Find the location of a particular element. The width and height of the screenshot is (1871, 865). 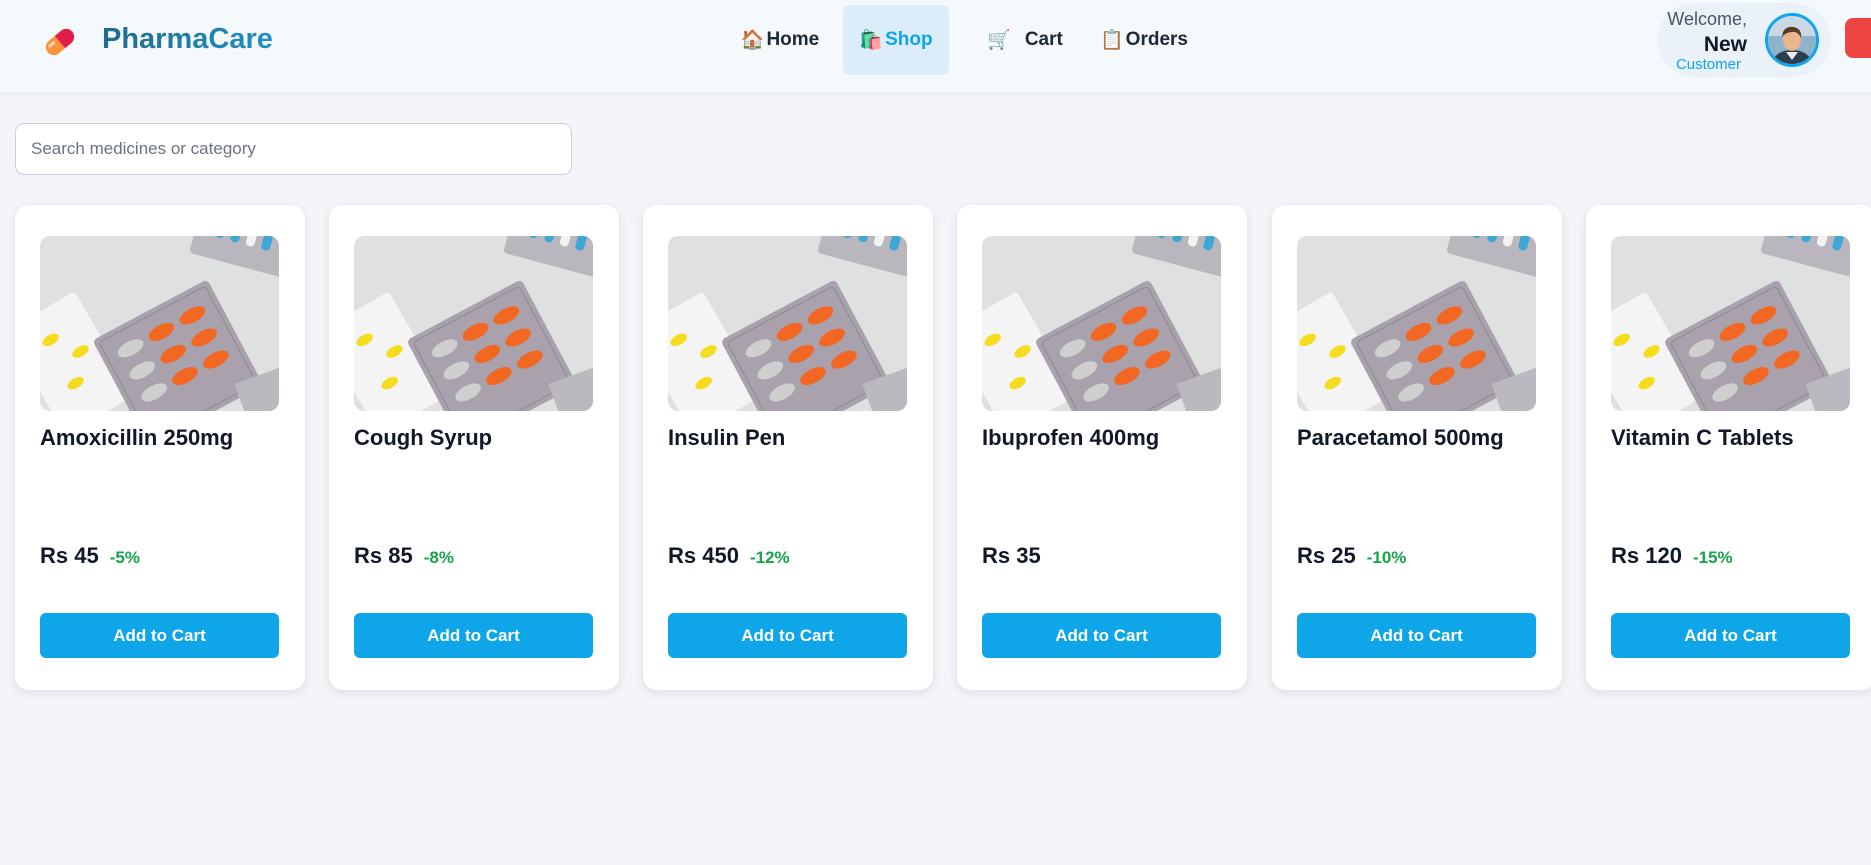

price-row: Rs 25 -10% is located at coordinates (1351, 556).